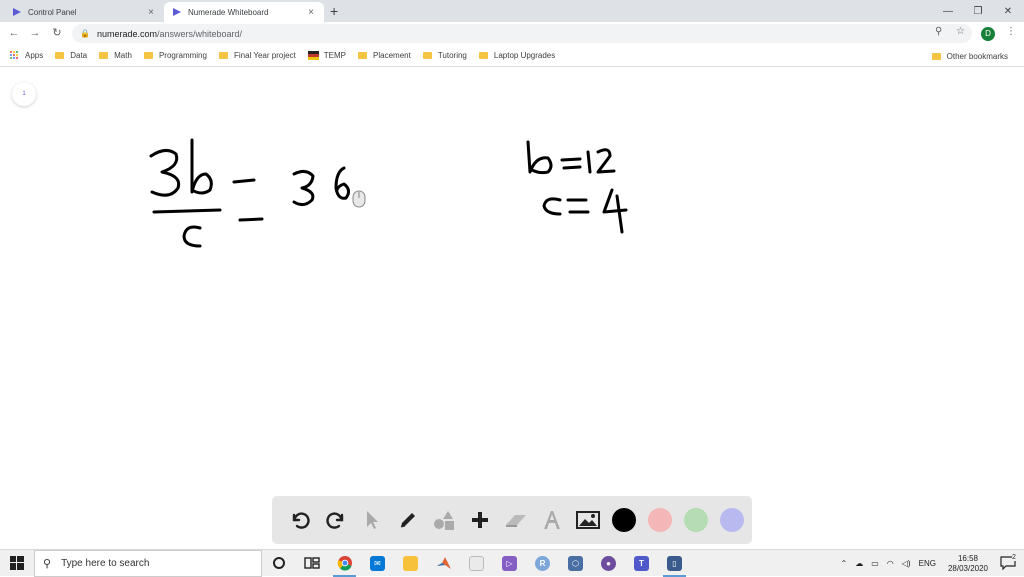 This screenshot has height=577, width=1024. What do you see at coordinates (377, 563) in the screenshot?
I see `taskbar-mail: ✉` at bounding box center [377, 563].